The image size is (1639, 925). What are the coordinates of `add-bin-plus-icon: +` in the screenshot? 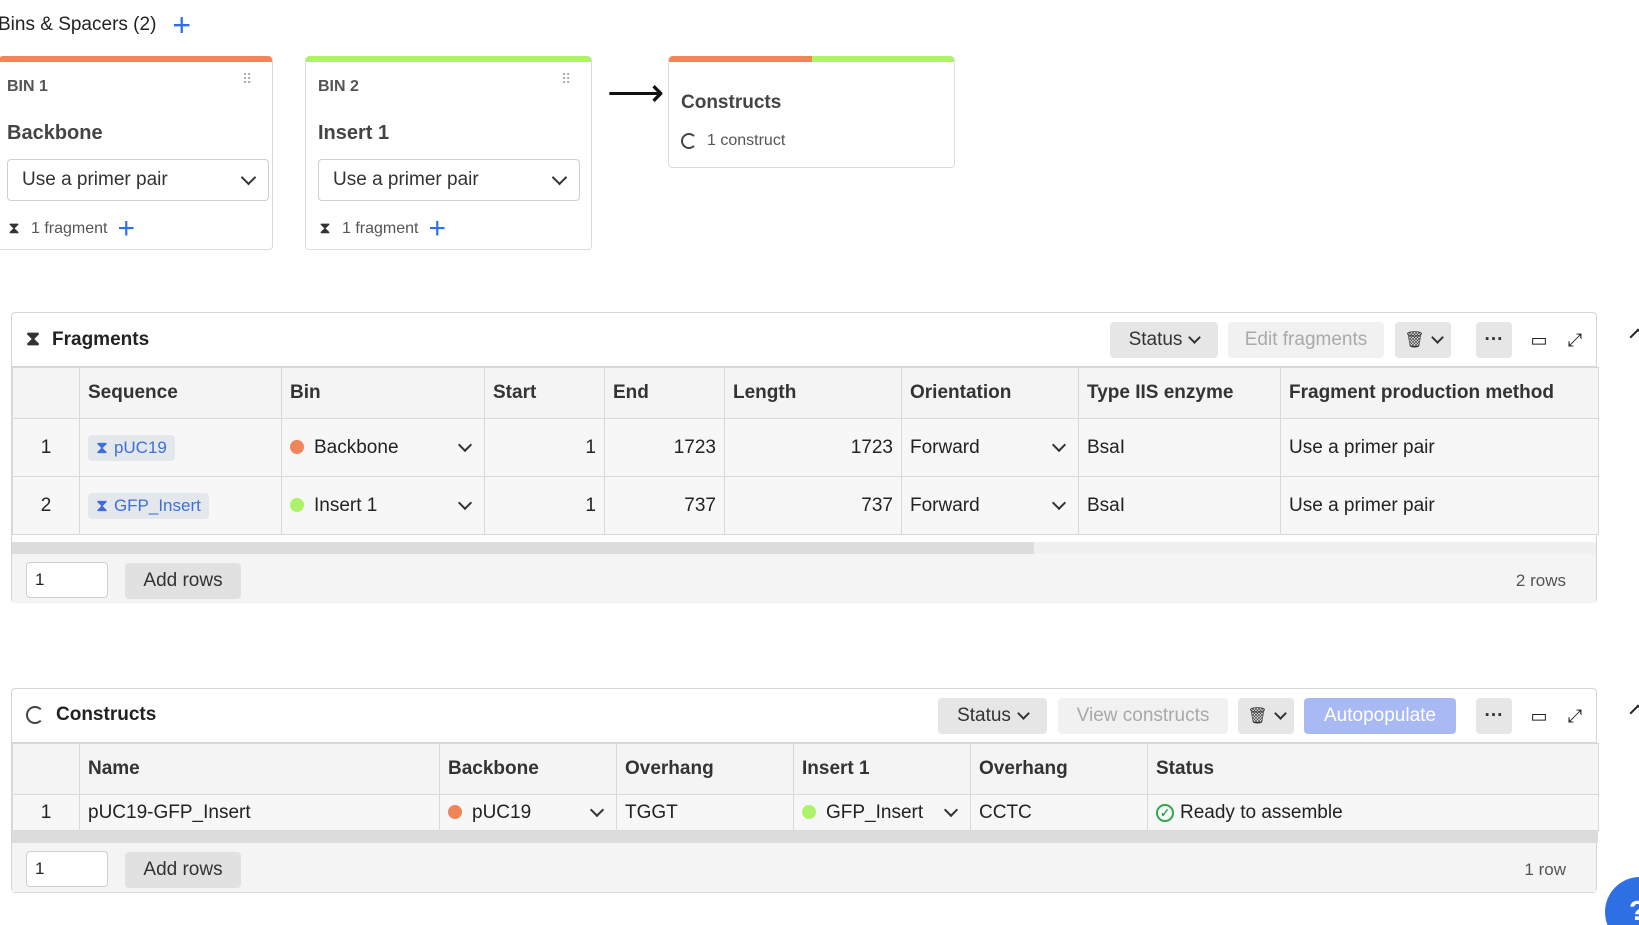 It's located at (181, 25).